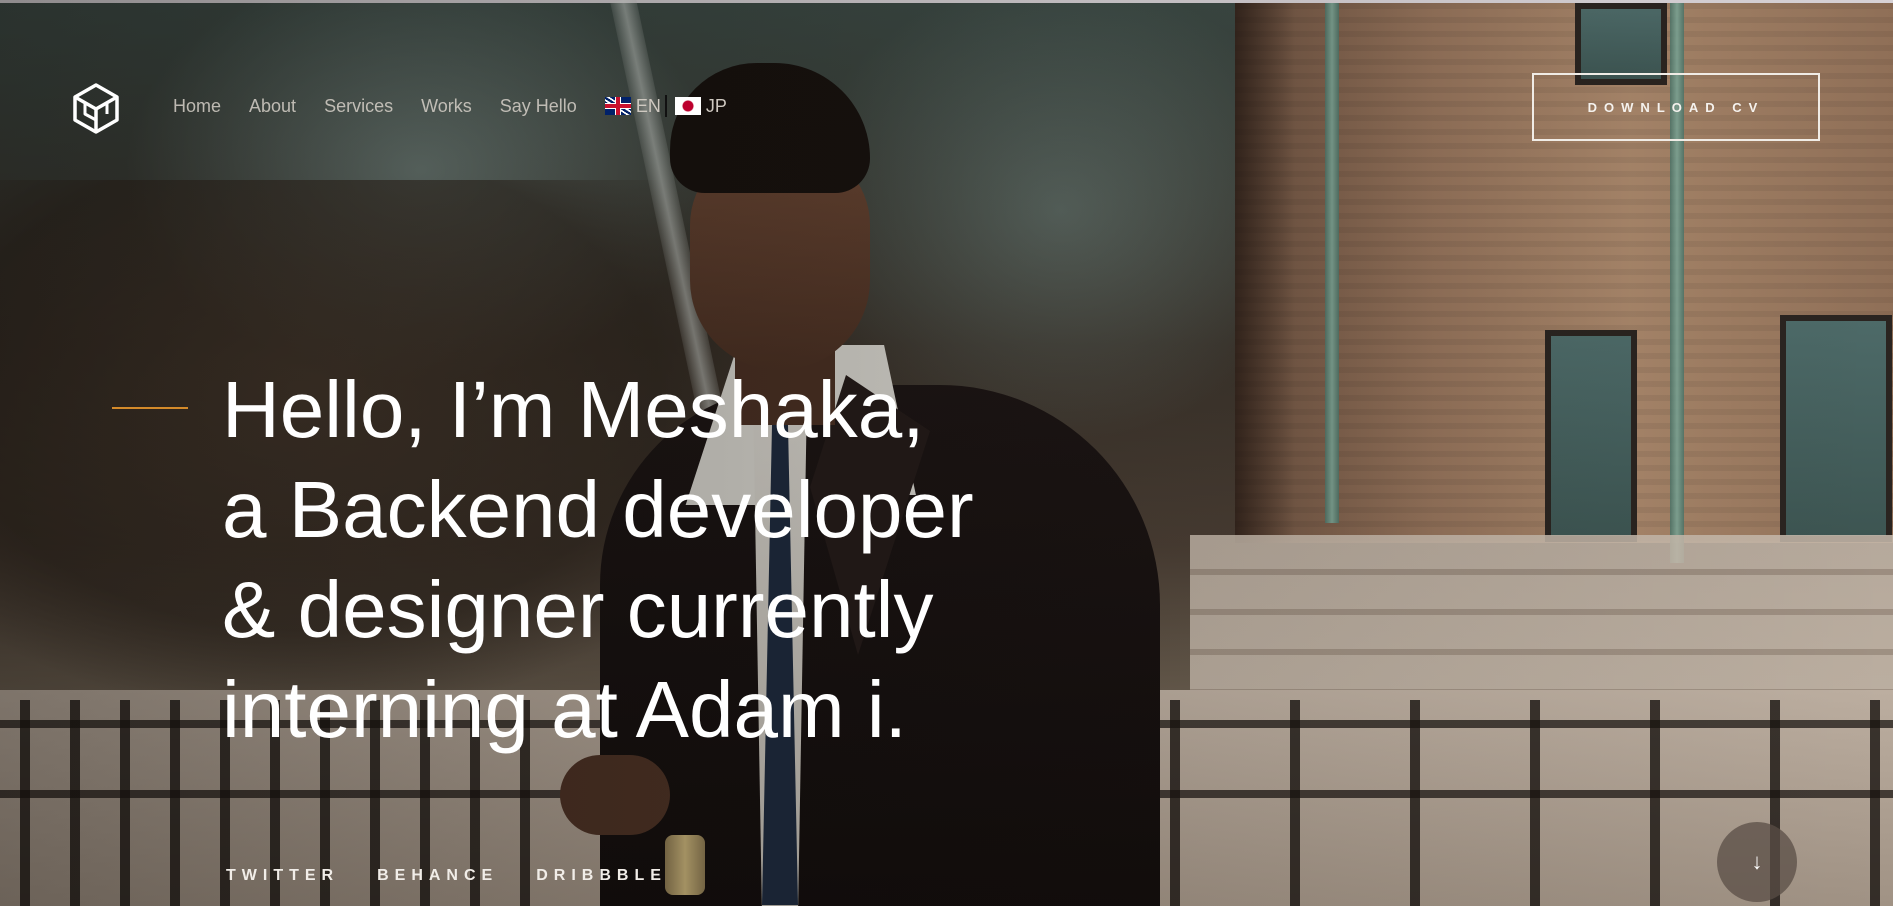 The image size is (1893, 906). I want to click on nav-say-hello: Say Hello, so click(538, 106).